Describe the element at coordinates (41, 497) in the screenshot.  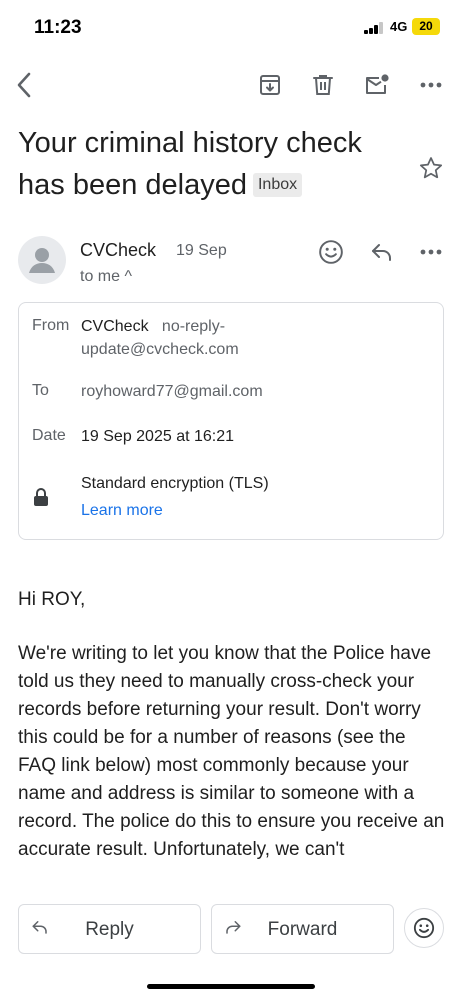
I see `lock-icon` at that location.